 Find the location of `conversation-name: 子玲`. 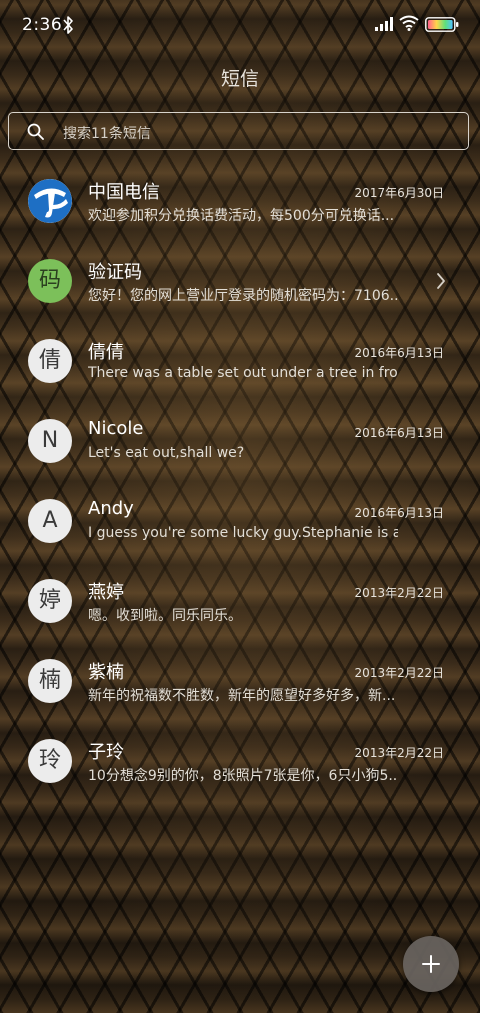

conversation-name: 子玲 is located at coordinates (106, 752).